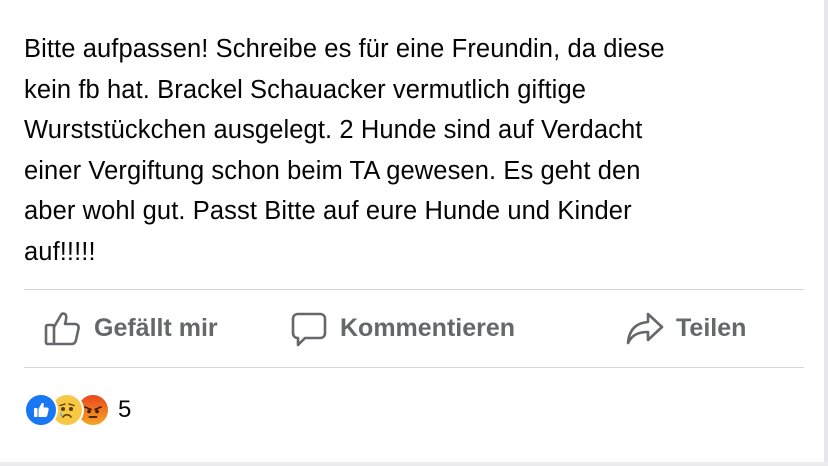 The image size is (828, 466). What do you see at coordinates (414, 367) in the screenshot?
I see `divider-bottom` at bounding box center [414, 367].